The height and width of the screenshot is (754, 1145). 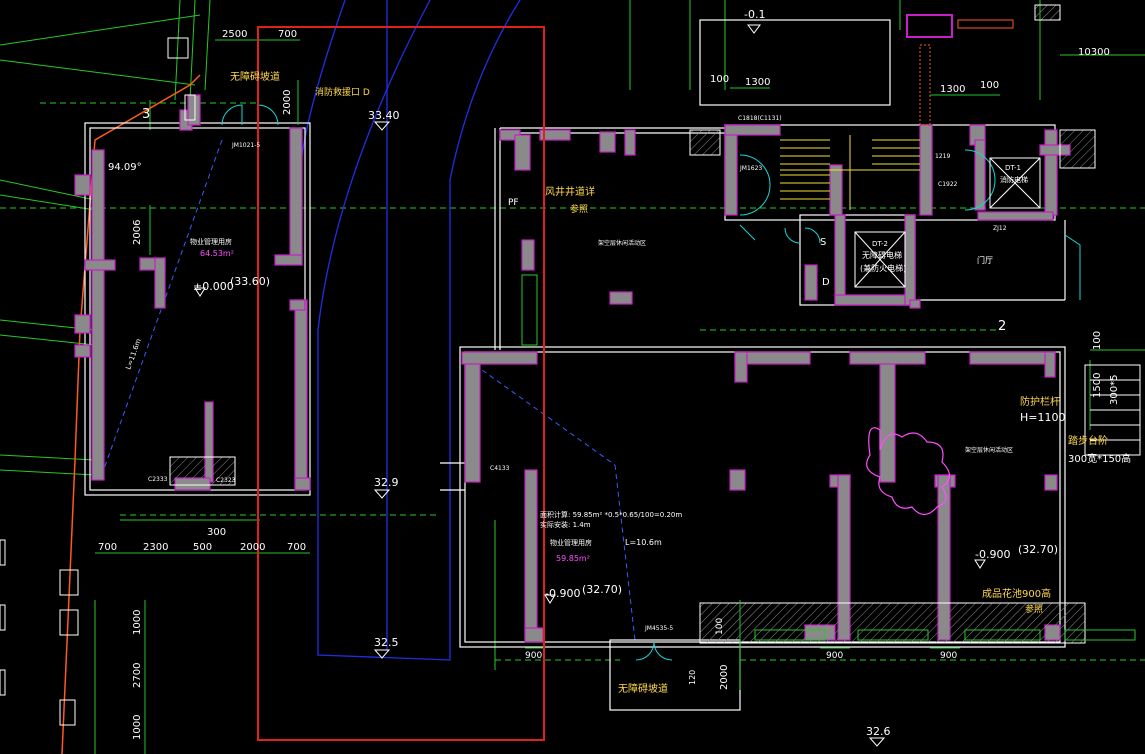 I want to click on dim-top-1300: 1300, so click(x=757, y=82).